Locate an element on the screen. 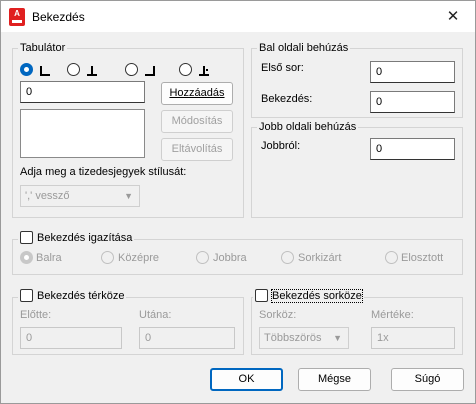 This screenshot has height=404, width=476. align-right-radio is located at coordinates (202, 257).